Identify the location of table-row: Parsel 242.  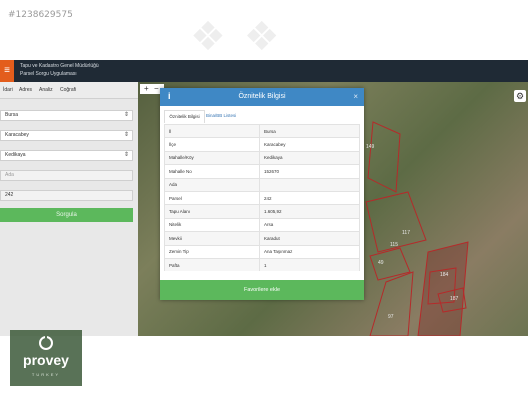
(262, 197).